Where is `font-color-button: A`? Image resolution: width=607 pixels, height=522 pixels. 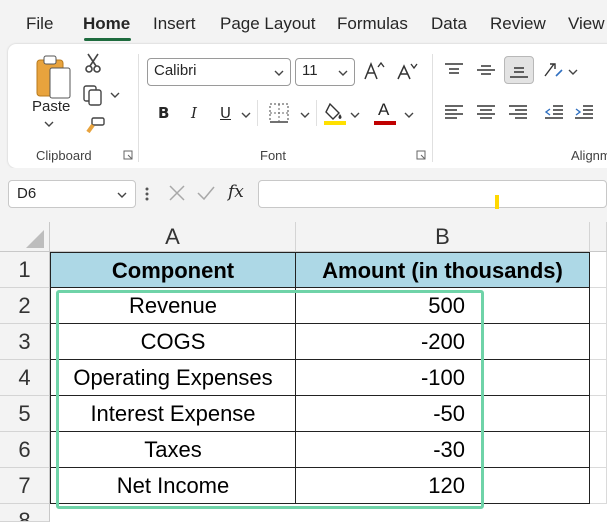 font-color-button: A is located at coordinates (383, 110).